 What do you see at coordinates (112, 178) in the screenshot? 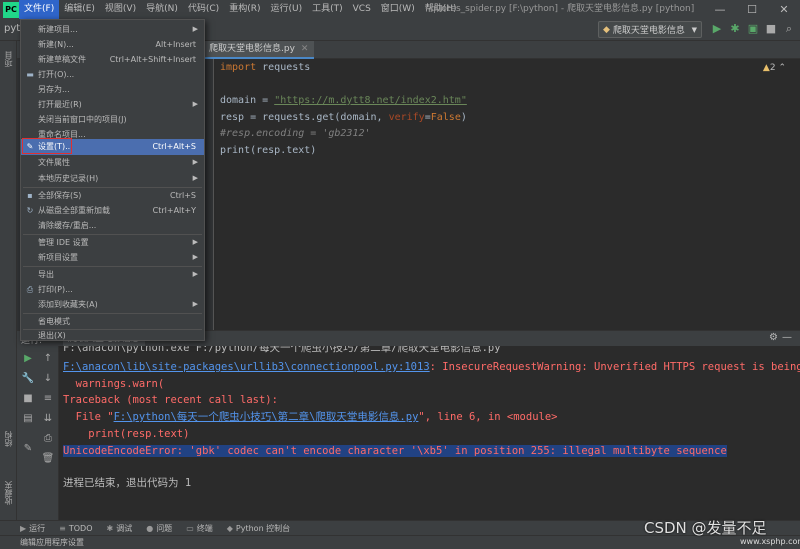
I see `menu-local-history: 本地历史记录(H) ▶` at bounding box center [112, 178].